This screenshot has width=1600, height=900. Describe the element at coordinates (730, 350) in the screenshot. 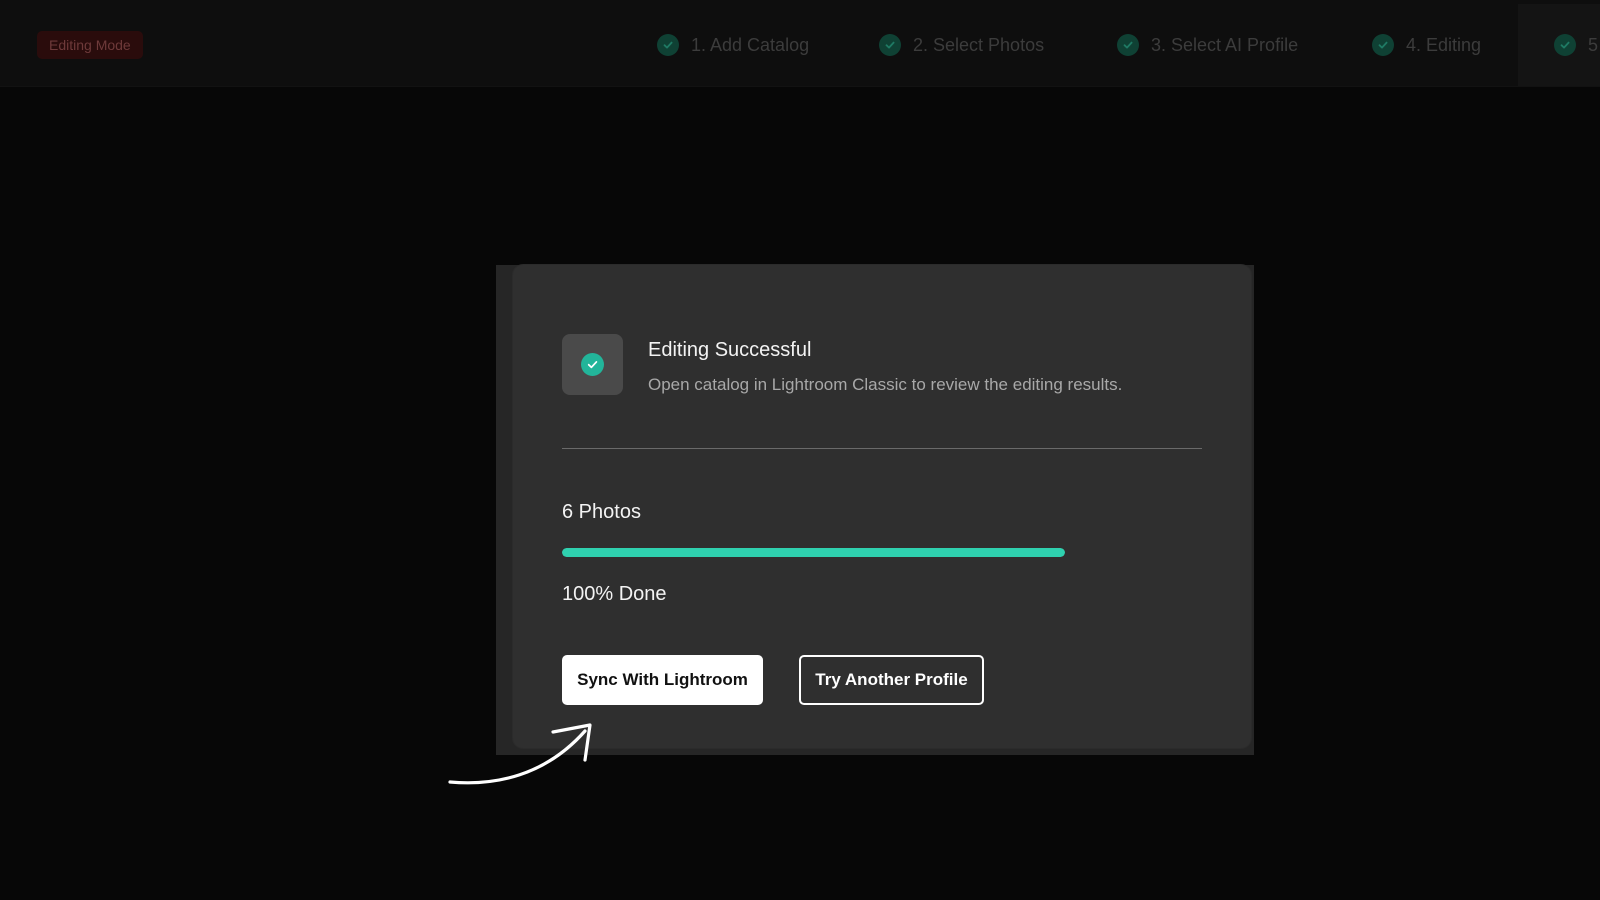

I see `dialog-title: Editing Successful` at that location.